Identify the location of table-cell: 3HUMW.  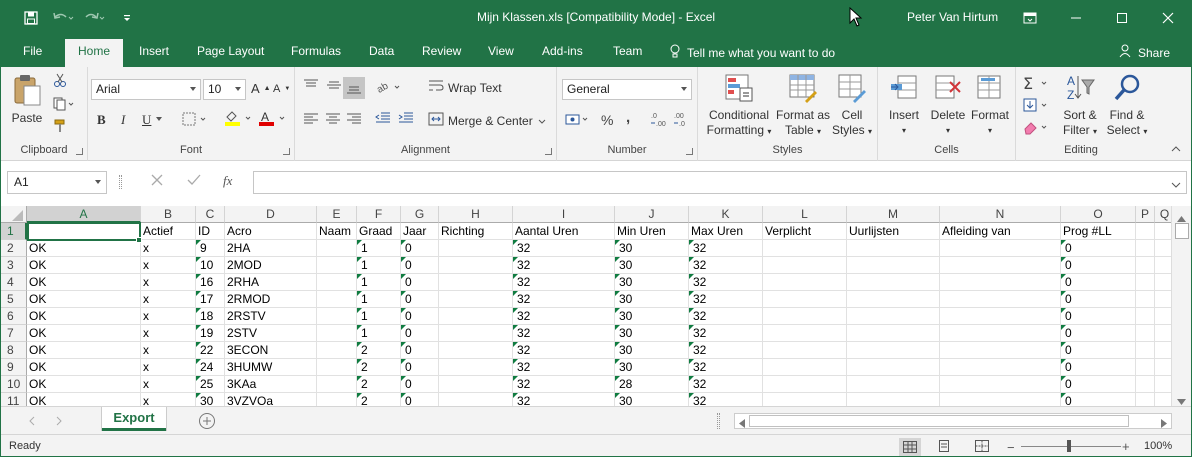
(271, 367).